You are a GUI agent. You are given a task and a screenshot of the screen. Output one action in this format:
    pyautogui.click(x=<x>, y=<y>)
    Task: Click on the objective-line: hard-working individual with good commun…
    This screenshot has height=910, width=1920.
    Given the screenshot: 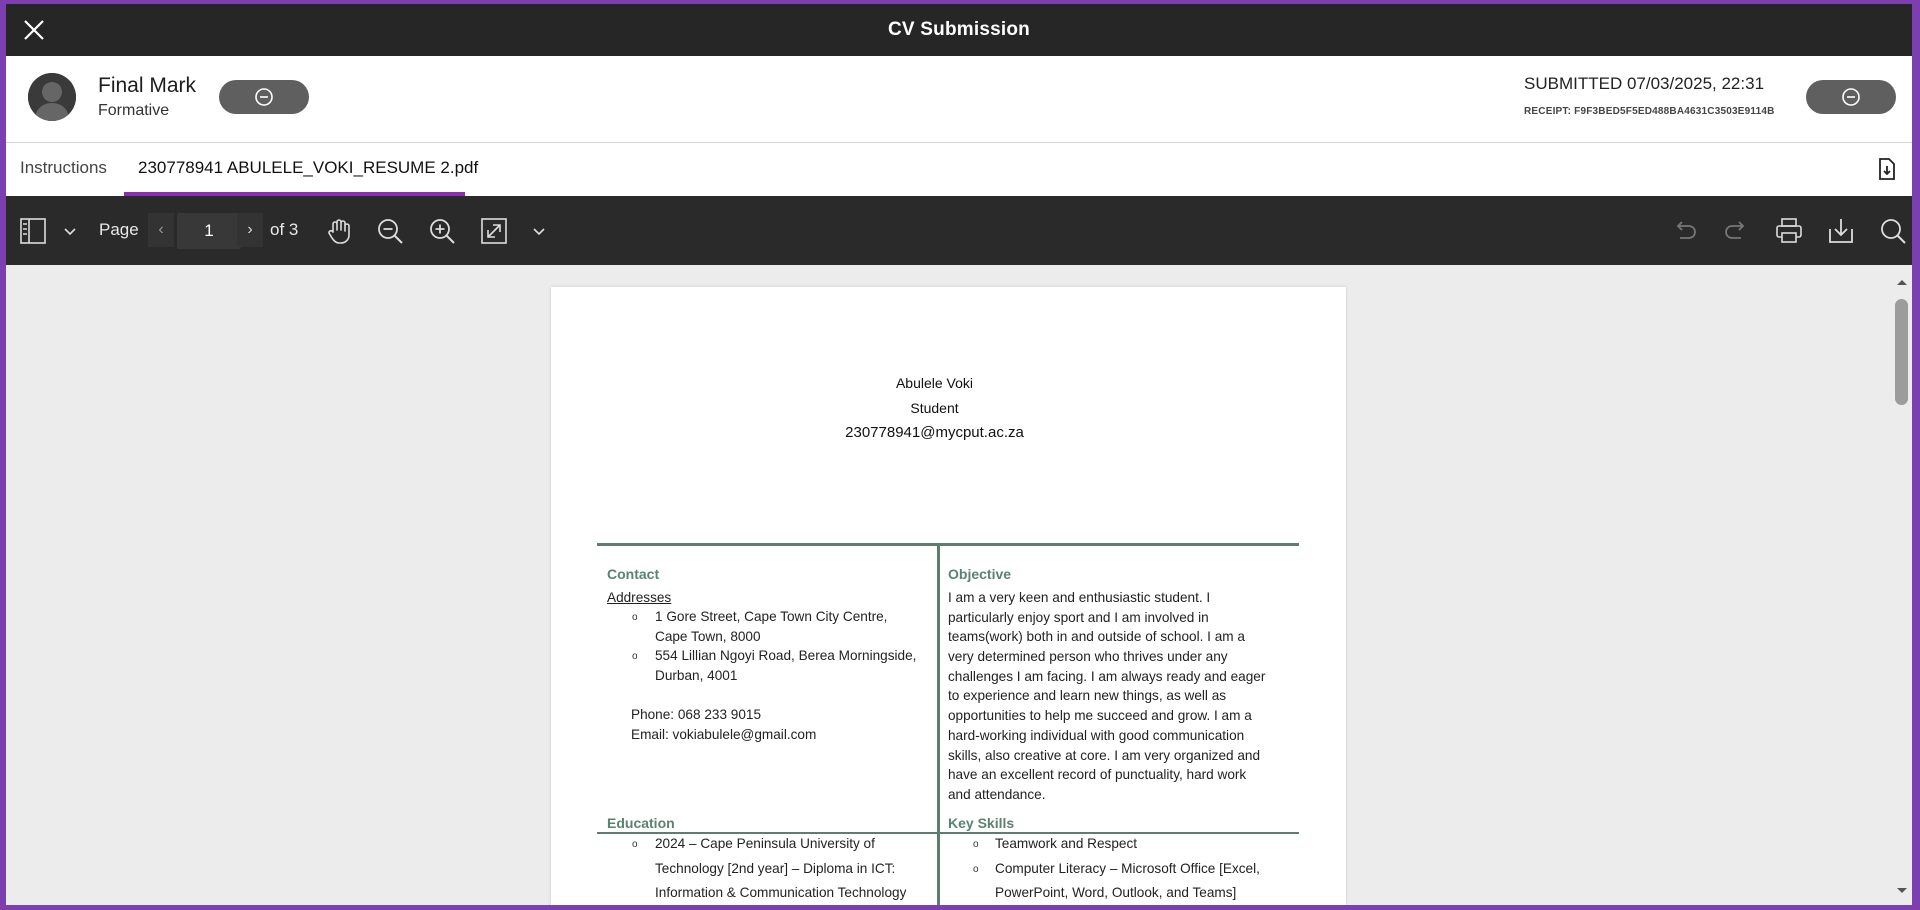 What is the action you would take?
    pyautogui.click(x=1096, y=735)
    